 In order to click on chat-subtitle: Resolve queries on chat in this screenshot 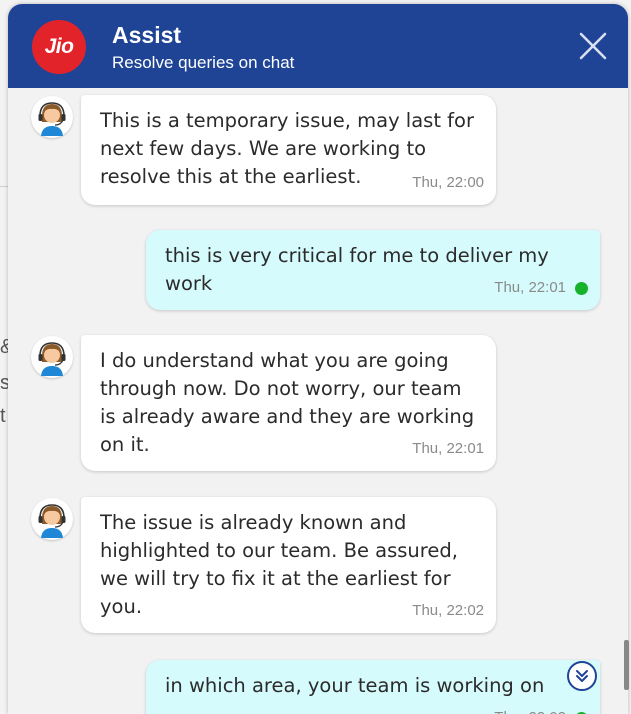, I will do `click(203, 62)`.